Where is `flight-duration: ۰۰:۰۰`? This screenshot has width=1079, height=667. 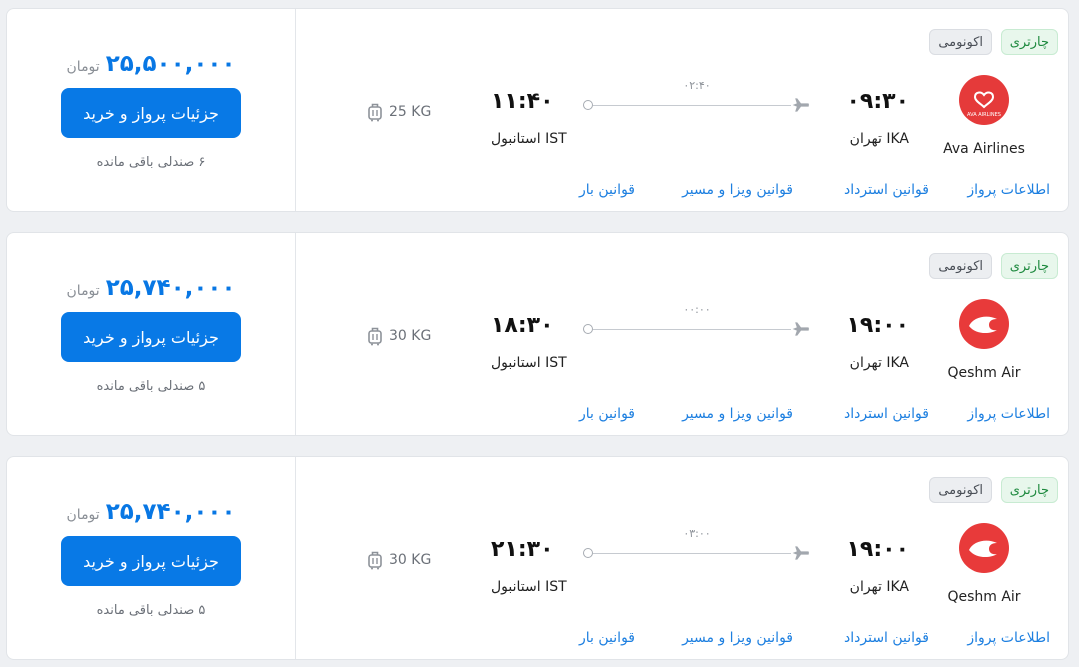 flight-duration: ۰۰:۰۰ is located at coordinates (697, 309).